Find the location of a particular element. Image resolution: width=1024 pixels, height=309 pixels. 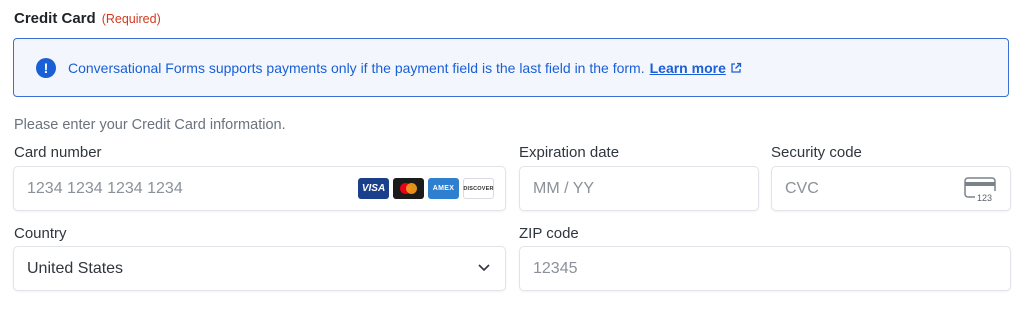

required-indicator: (Required) is located at coordinates (131, 19).